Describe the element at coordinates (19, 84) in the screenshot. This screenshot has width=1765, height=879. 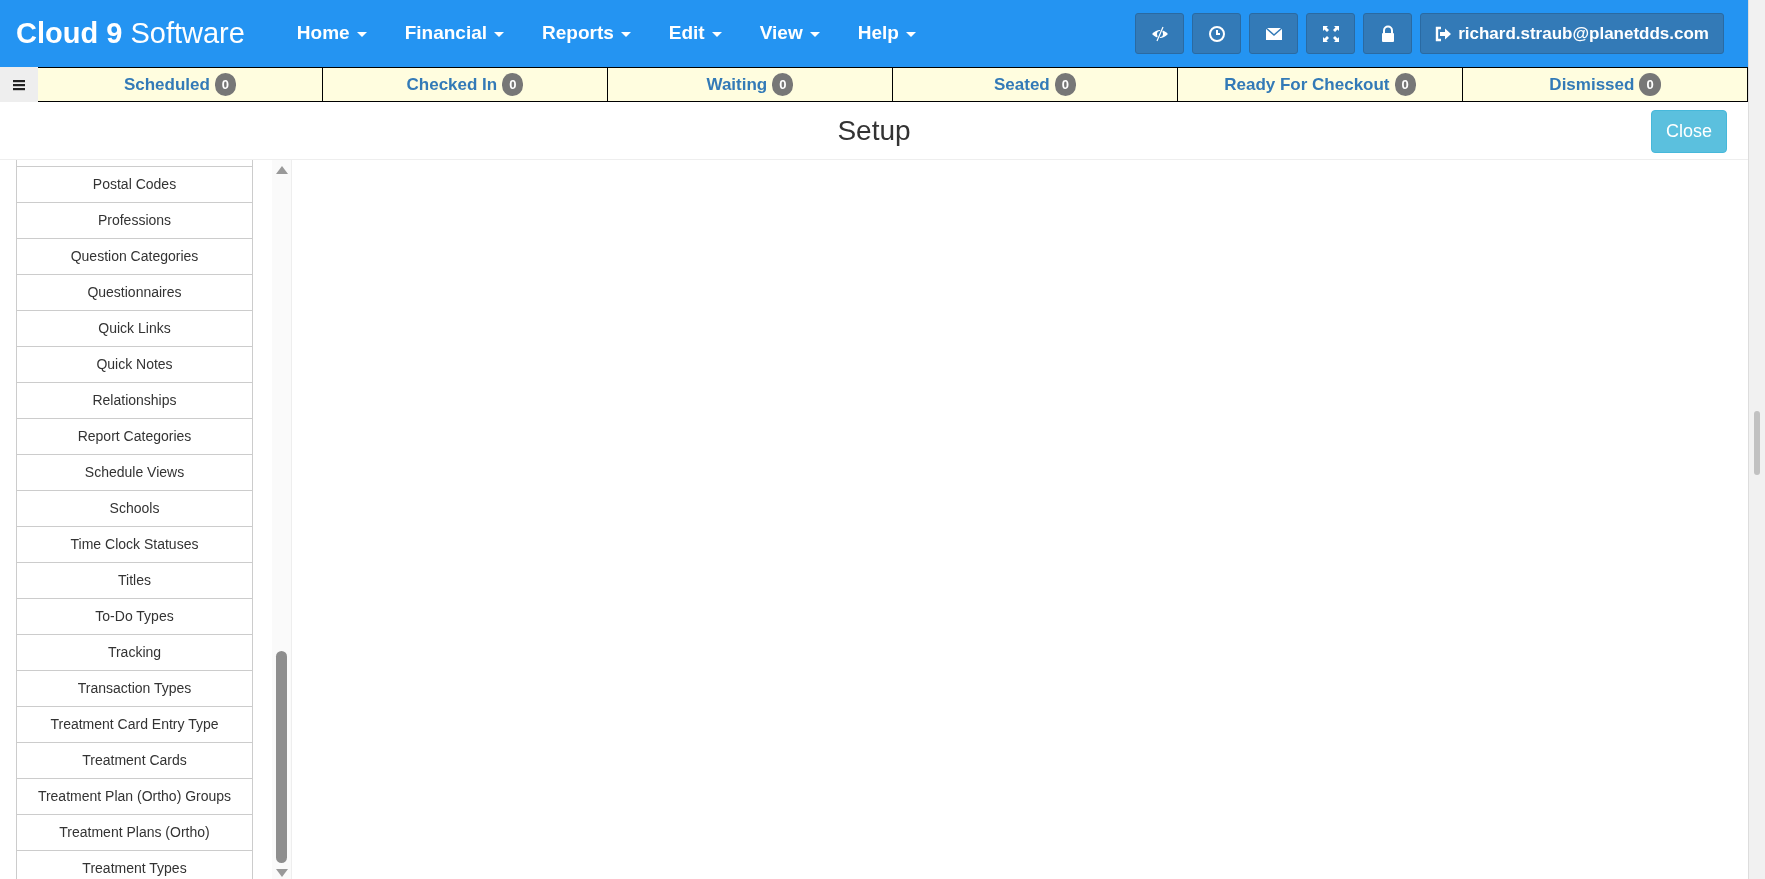
I see `menu-icon` at that location.